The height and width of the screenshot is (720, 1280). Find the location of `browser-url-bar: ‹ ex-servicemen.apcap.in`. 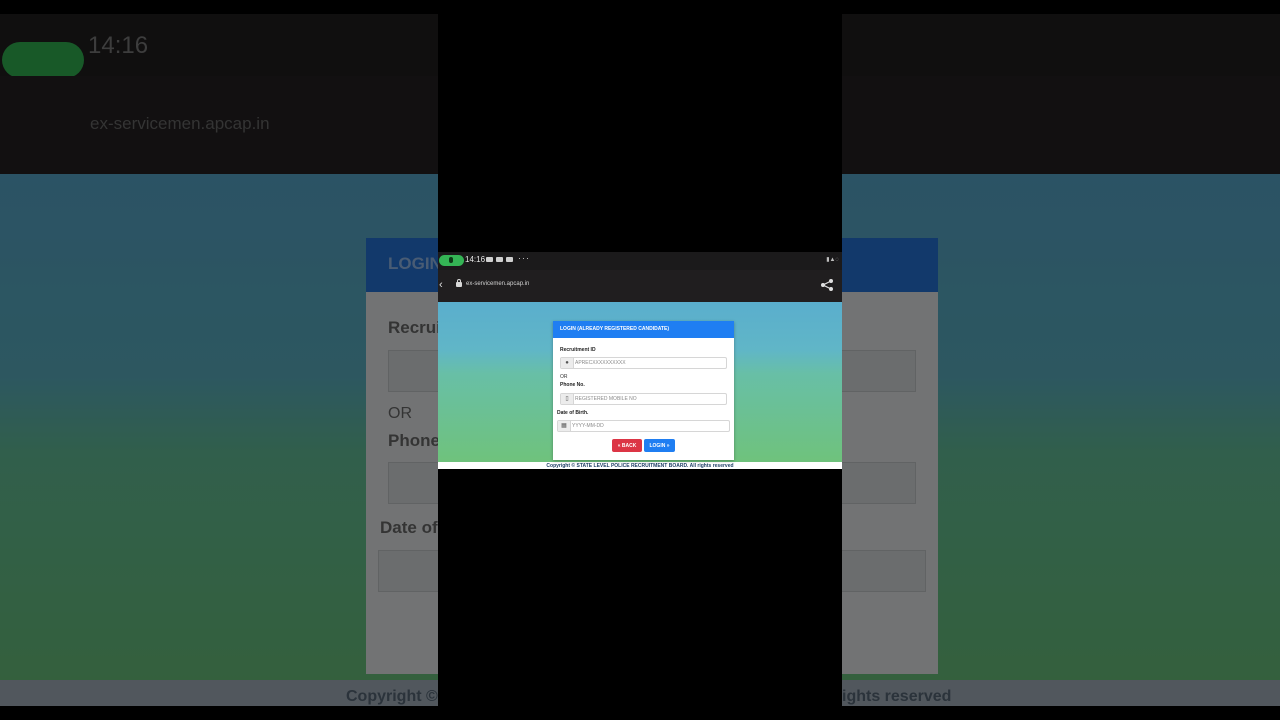

browser-url-bar: ‹ ex-servicemen.apcap.in is located at coordinates (640, 286).